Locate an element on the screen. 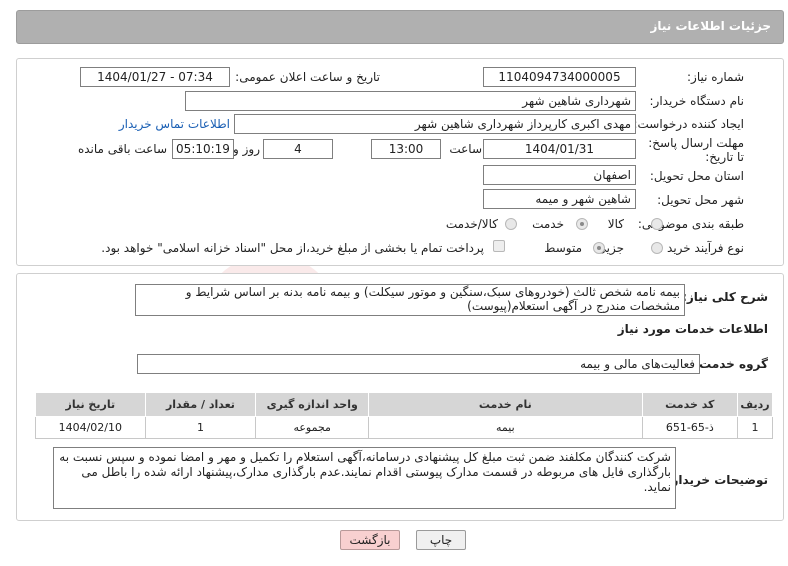 Image resolution: width=788 pixels, height=566 pixels. city-field: شاهین شهر و میمه is located at coordinates (559, 199).